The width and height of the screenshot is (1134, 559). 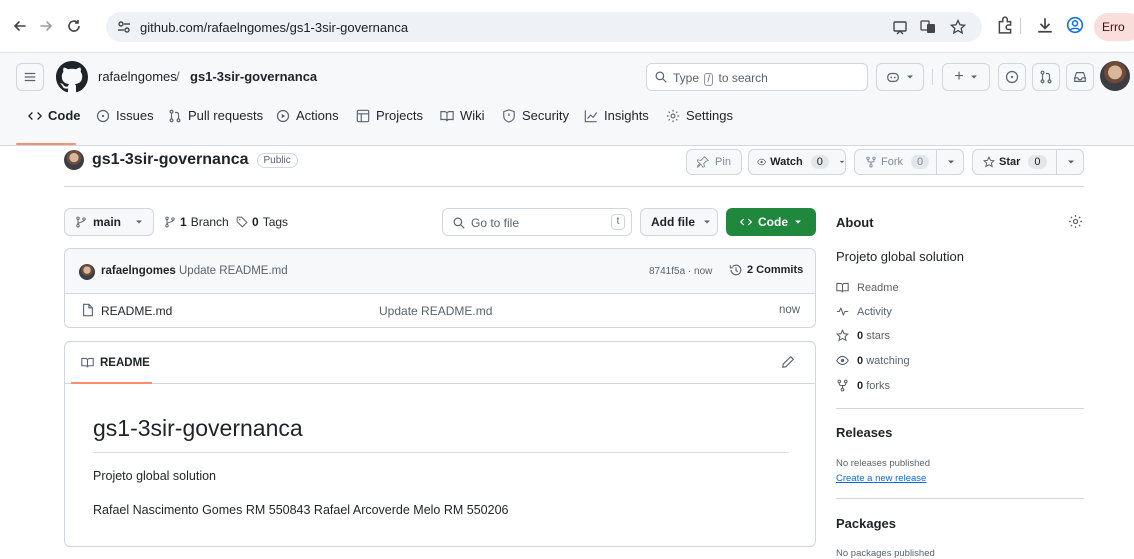 What do you see at coordinates (788, 362) in the screenshot?
I see `pencil-icon` at bounding box center [788, 362].